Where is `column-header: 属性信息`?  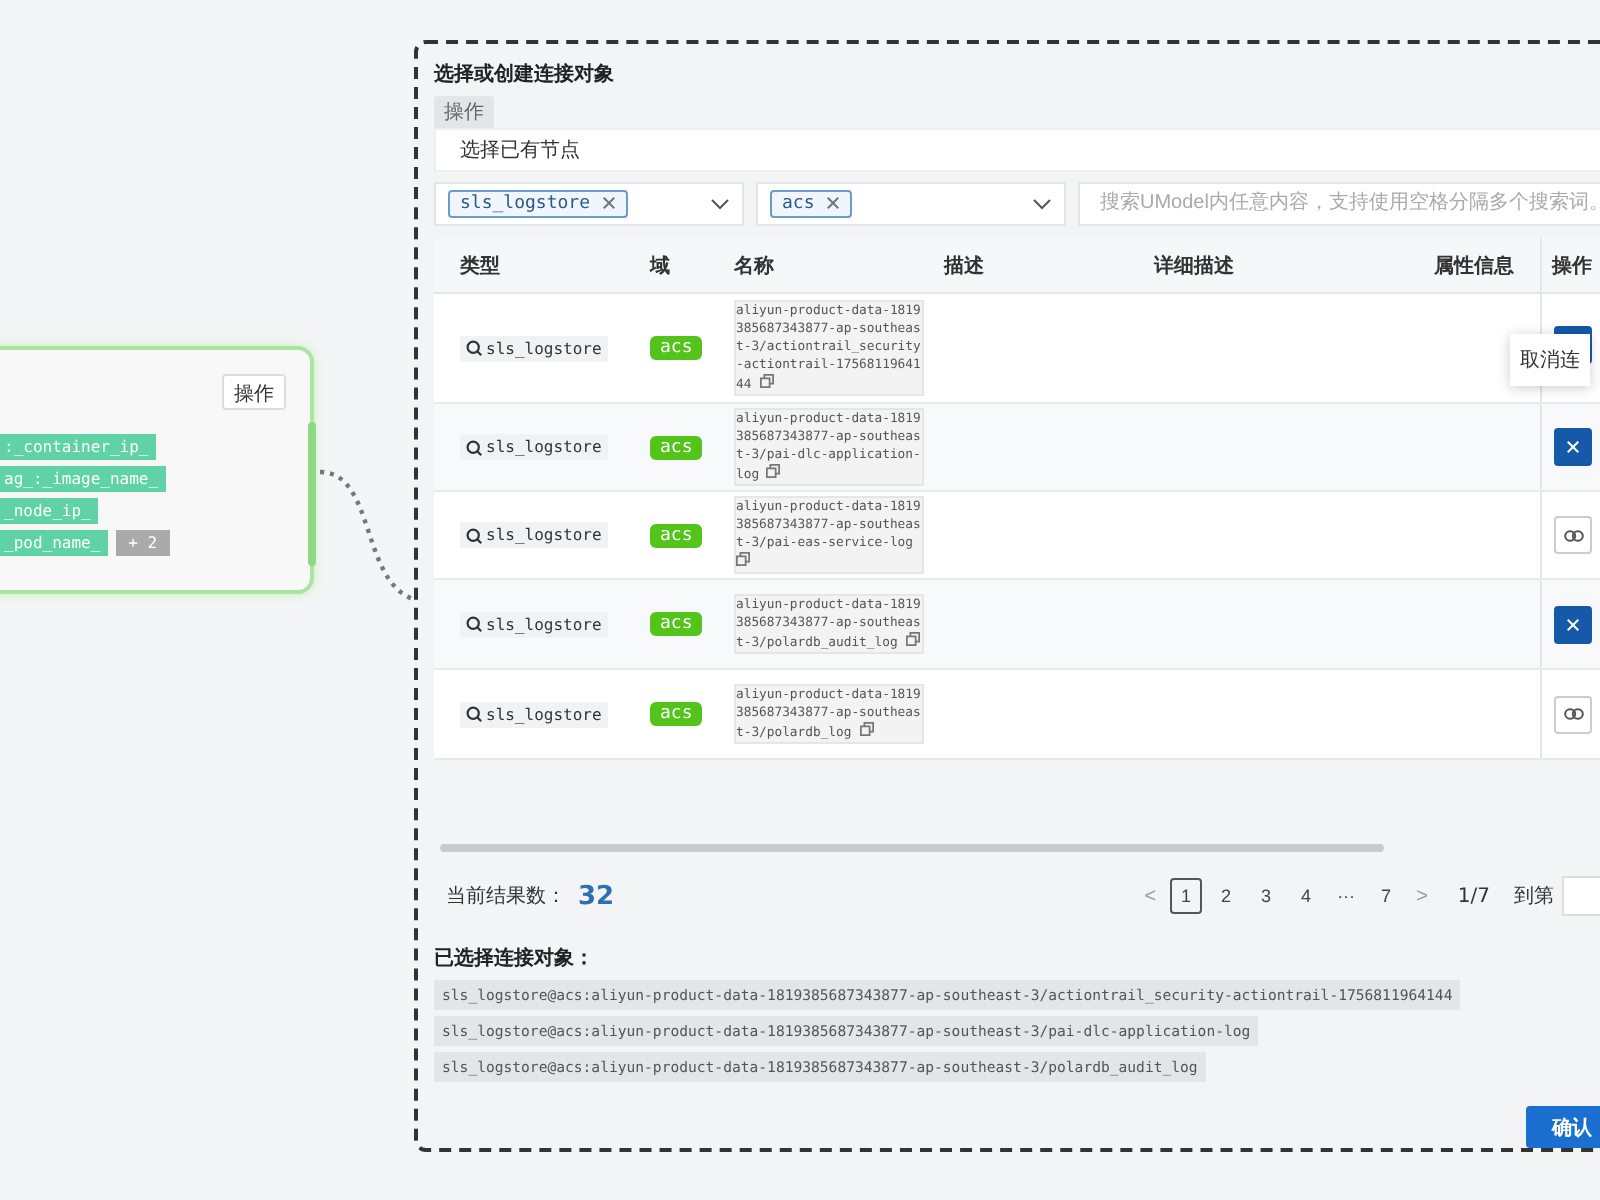
column-header: 属性信息 is located at coordinates (1474, 267).